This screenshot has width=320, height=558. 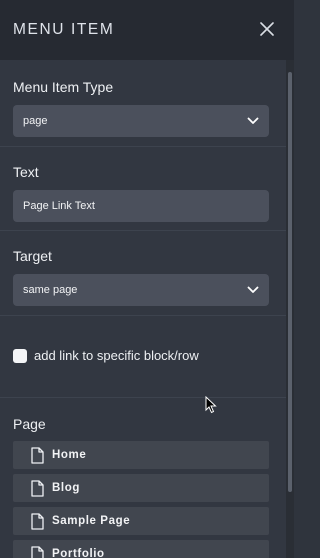 What do you see at coordinates (66, 488) in the screenshot?
I see `page-item-label: Blog` at bounding box center [66, 488].